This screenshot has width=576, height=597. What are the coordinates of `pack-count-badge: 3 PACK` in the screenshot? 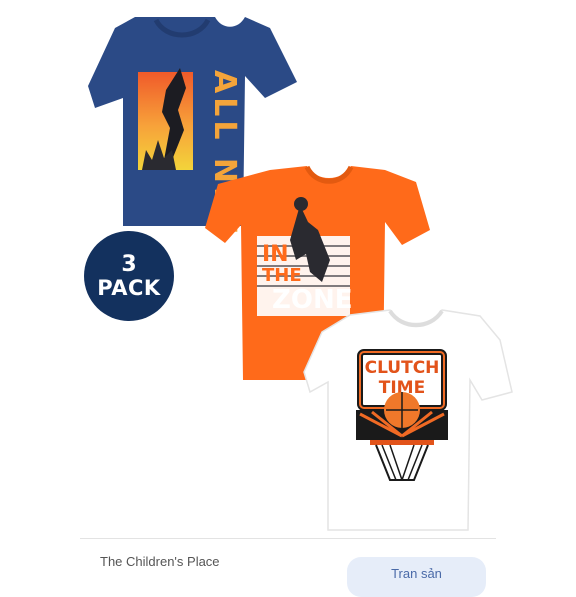 It's located at (129, 276).